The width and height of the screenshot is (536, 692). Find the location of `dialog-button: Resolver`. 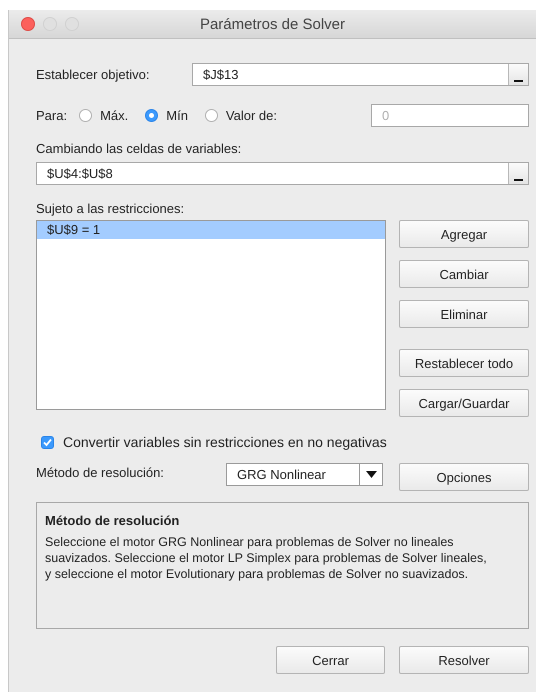

dialog-button: Resolver is located at coordinates (464, 660).